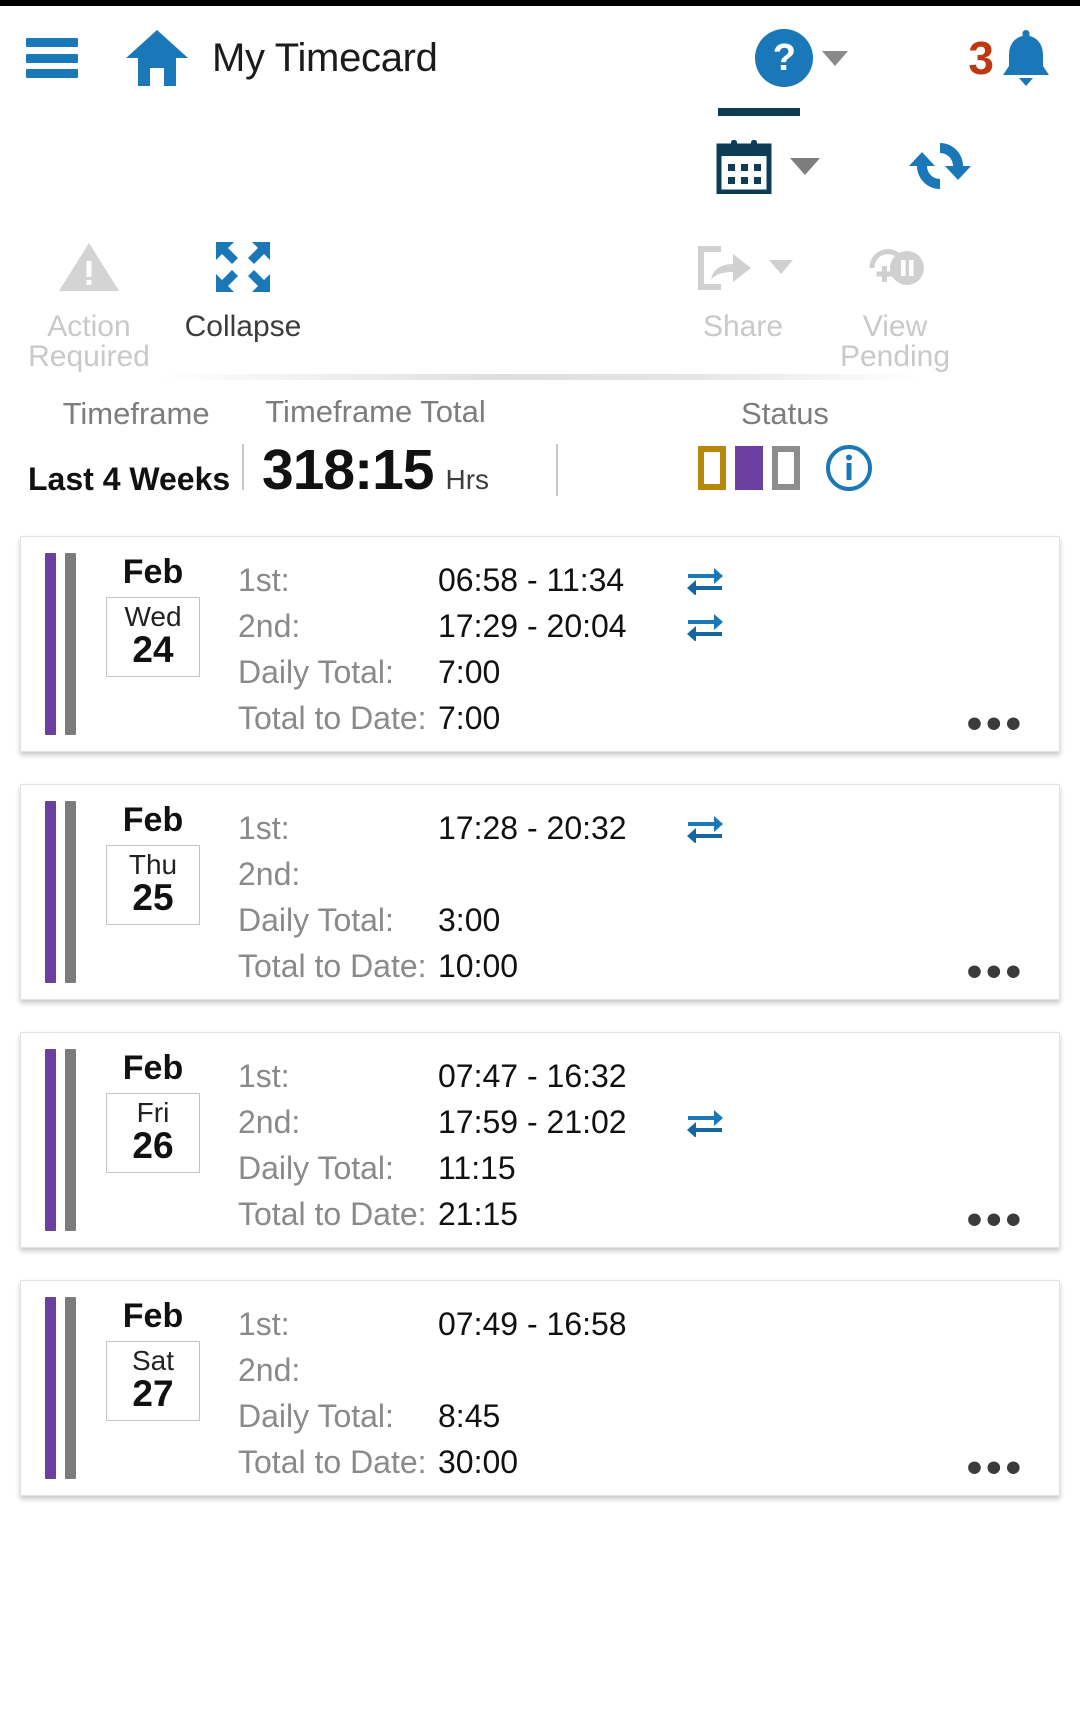 The width and height of the screenshot is (1080, 1718). I want to click on second-punch-value: 17:29 - 20:04, so click(554, 626).